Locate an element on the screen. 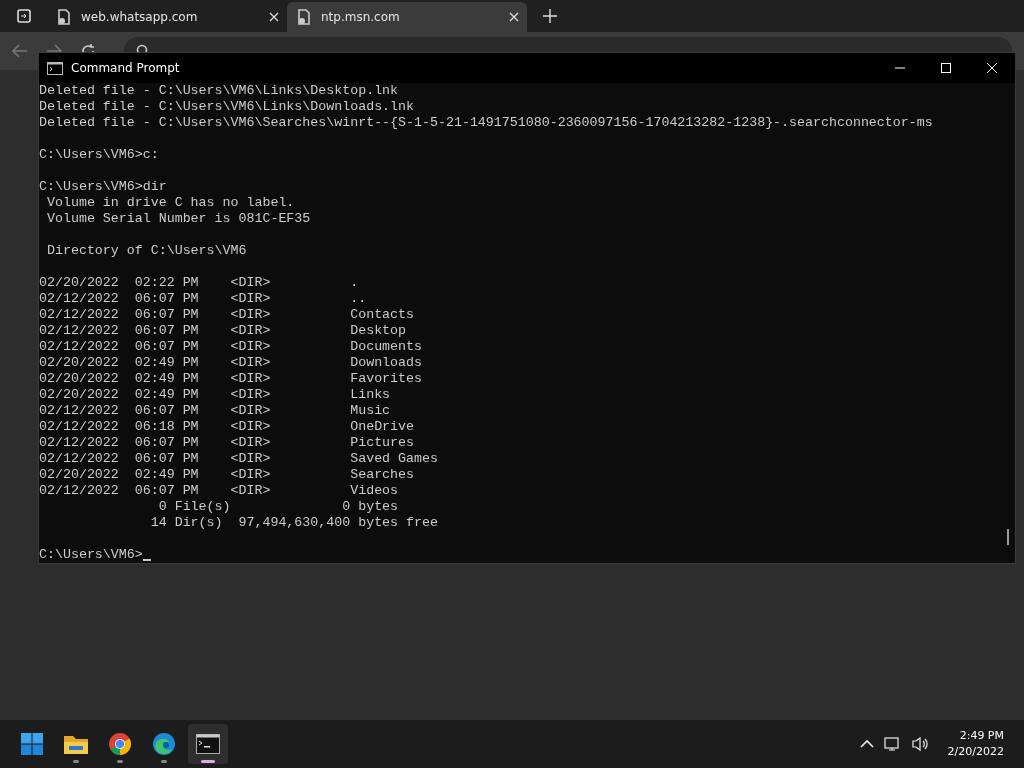  console-line: 02/20/2022 02:22 PM <DIR> . is located at coordinates (199, 283).